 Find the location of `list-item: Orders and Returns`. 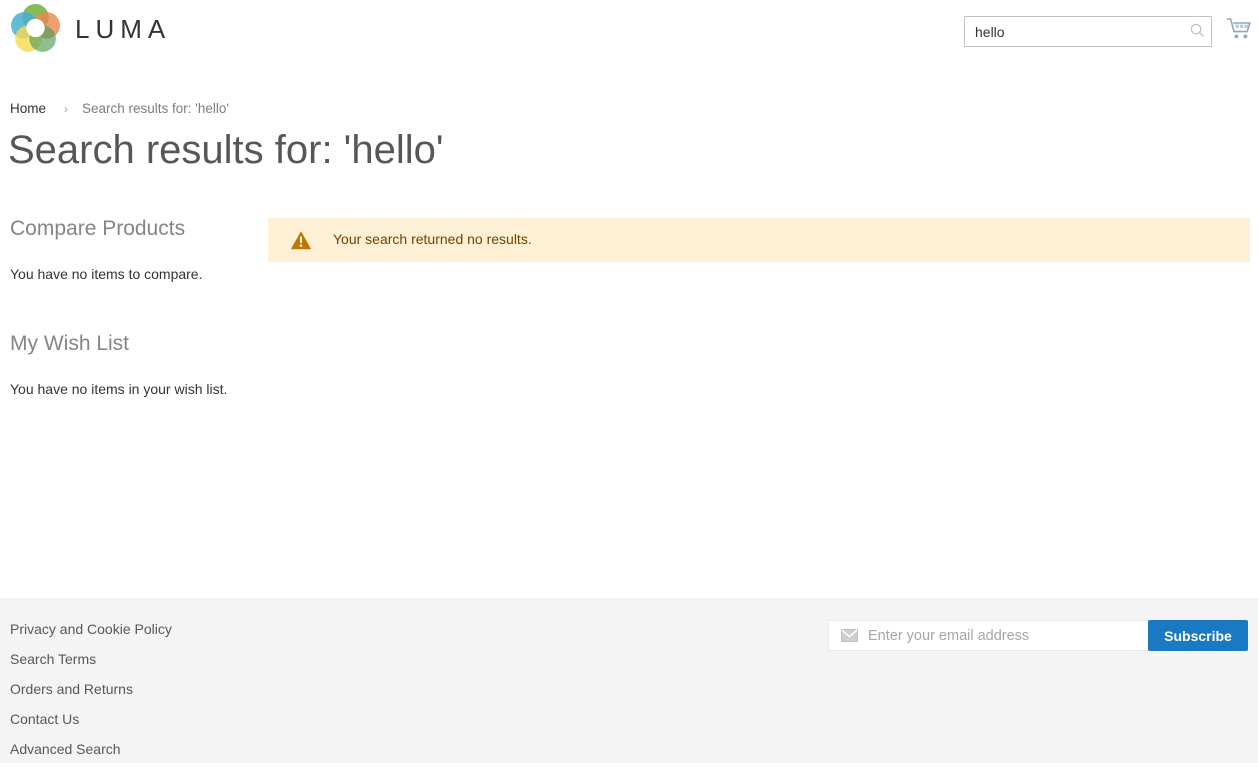

list-item: Orders and Returns is located at coordinates (91, 689).